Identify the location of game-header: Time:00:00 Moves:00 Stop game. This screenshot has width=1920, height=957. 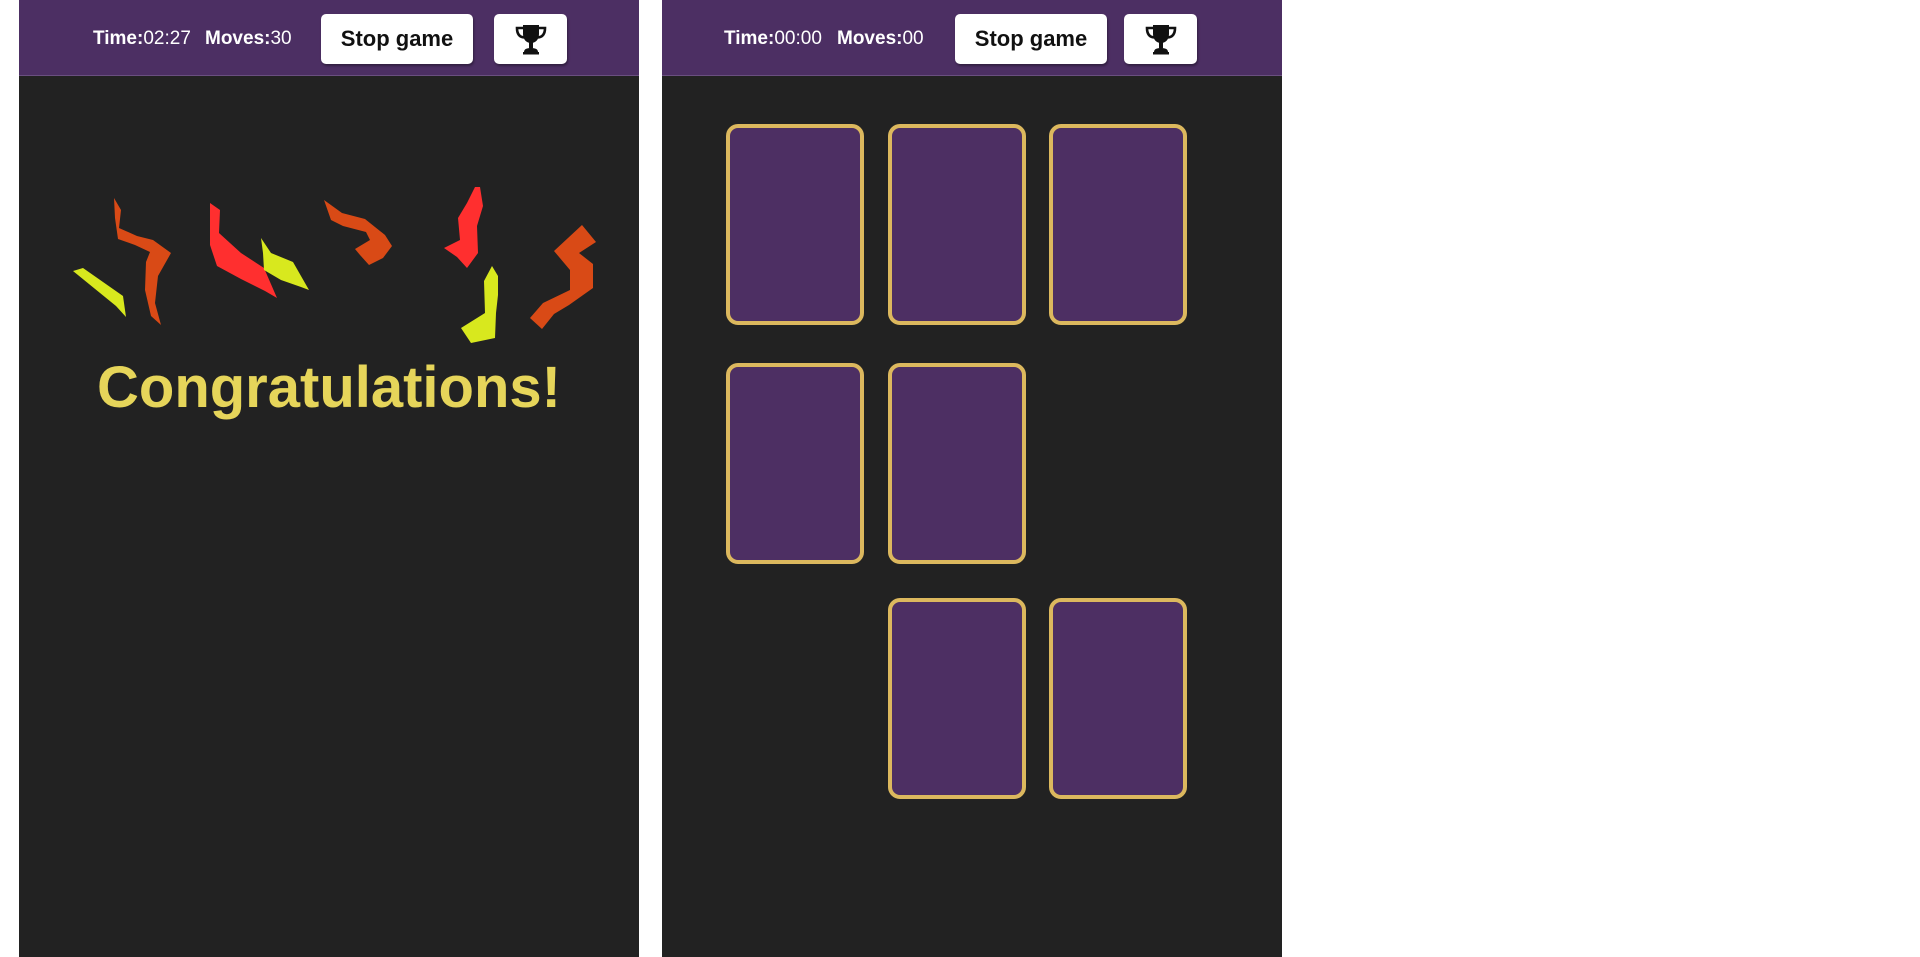
(972, 38).